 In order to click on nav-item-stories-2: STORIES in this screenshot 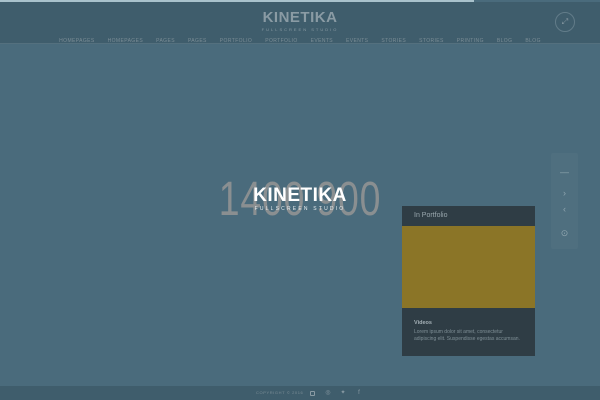, I will do `click(431, 41)`.